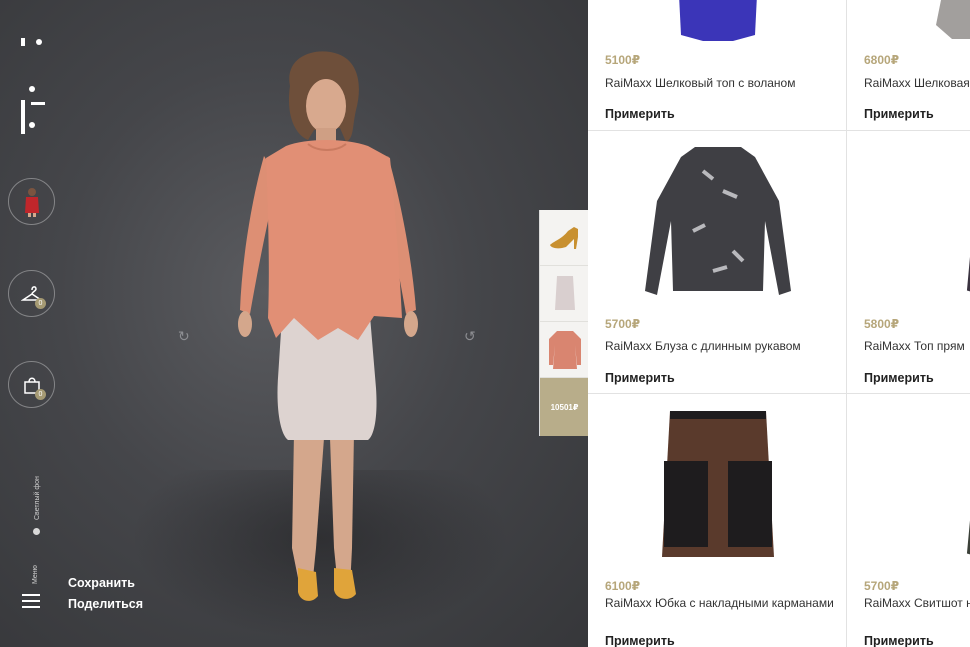 This screenshot has height=647, width=970. I want to click on outfit-strip: 10501₽, so click(563, 323).